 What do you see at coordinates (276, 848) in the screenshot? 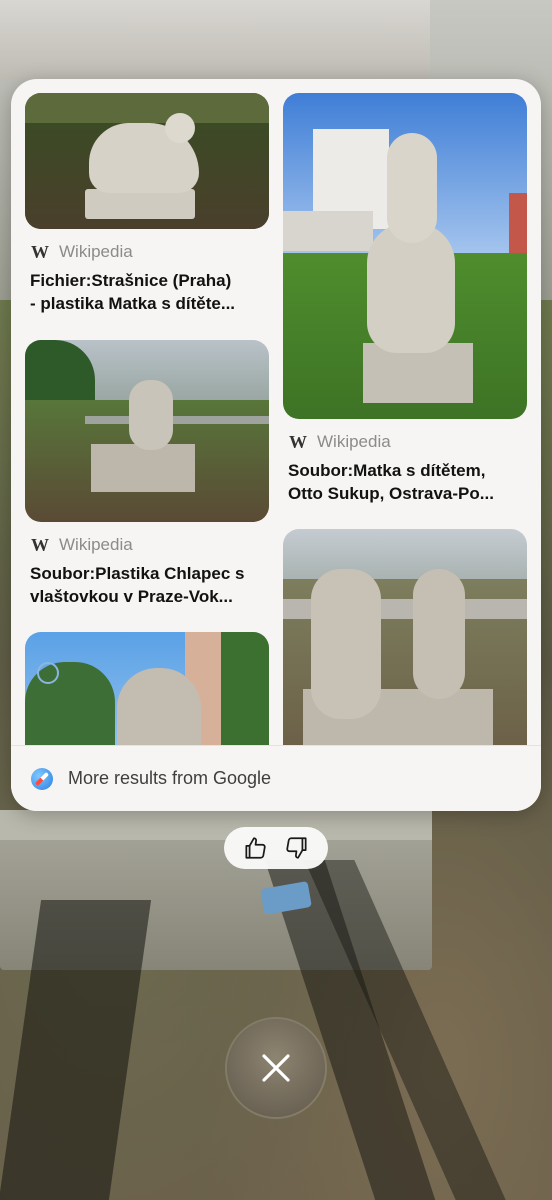
I see `feedback-pill` at bounding box center [276, 848].